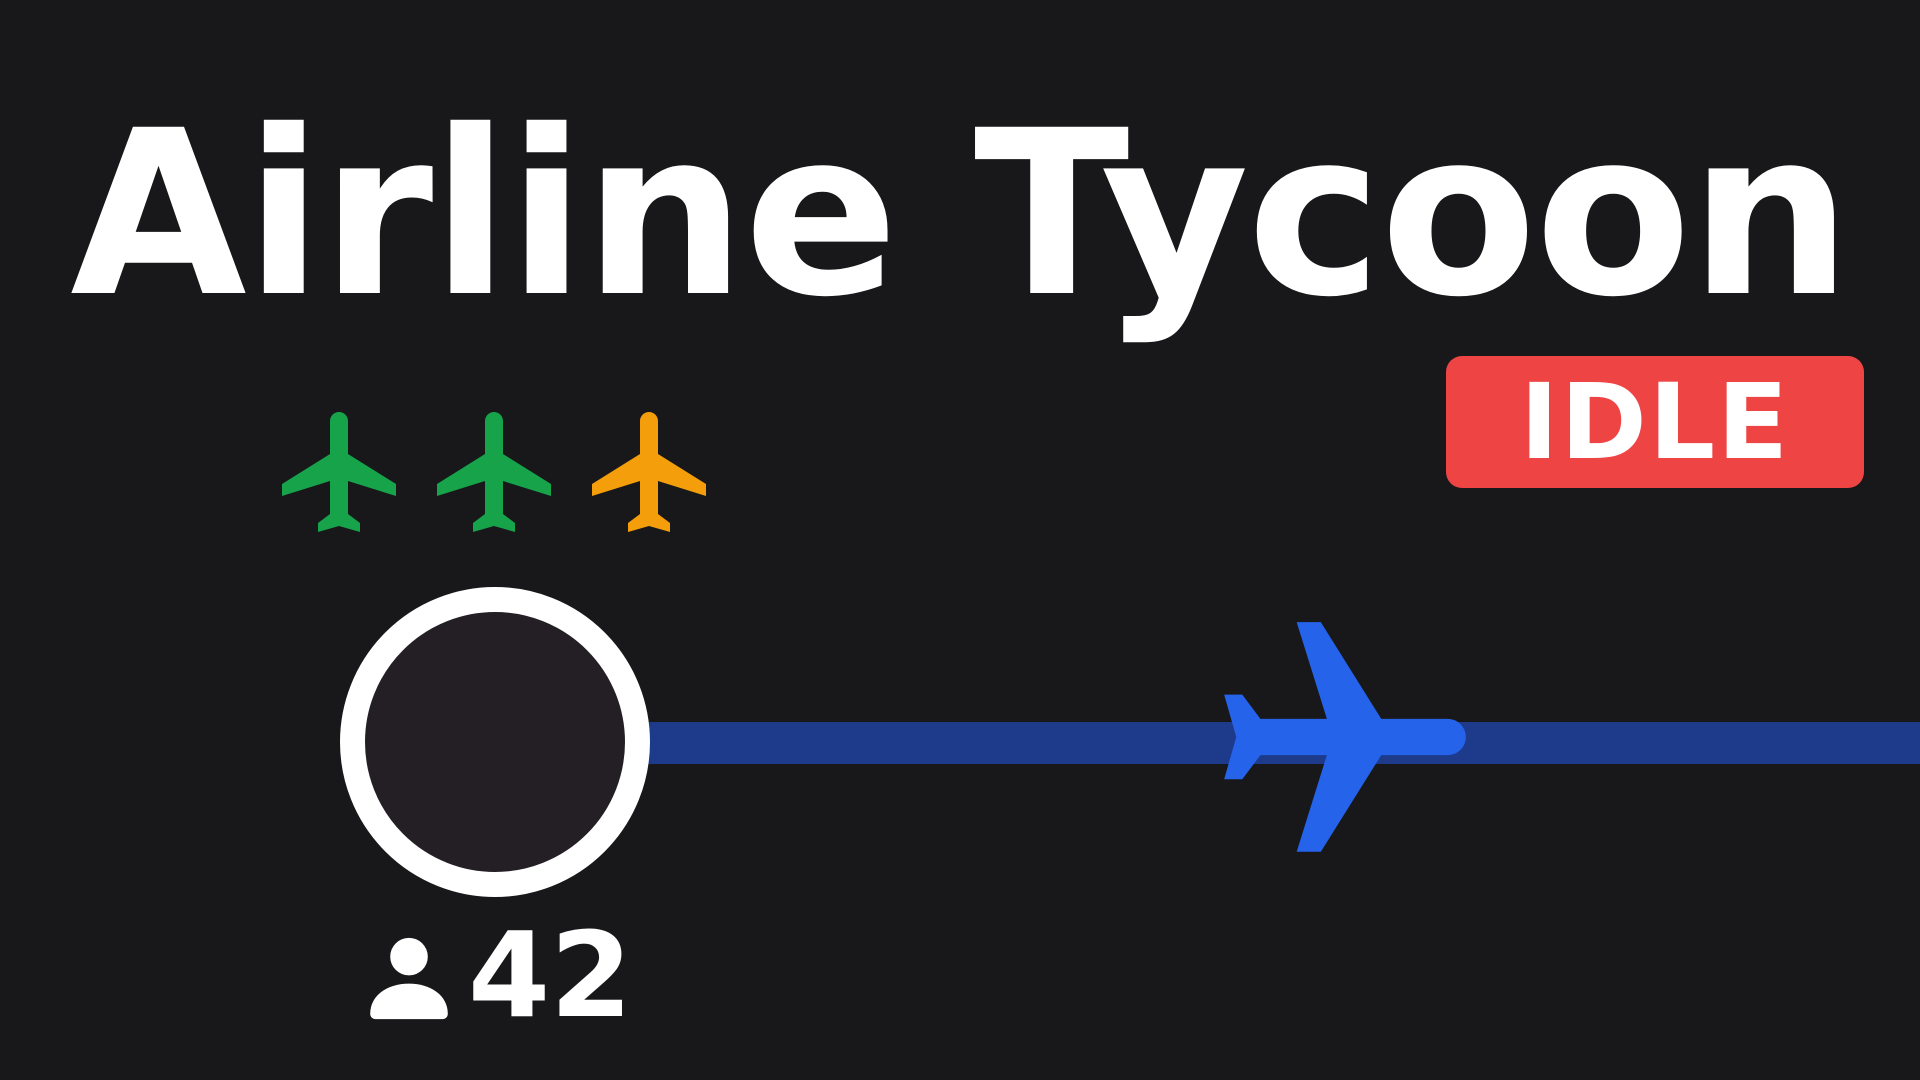 This screenshot has width=1920, height=1080. Describe the element at coordinates (495, 742) in the screenshot. I see `airport-node` at that location.